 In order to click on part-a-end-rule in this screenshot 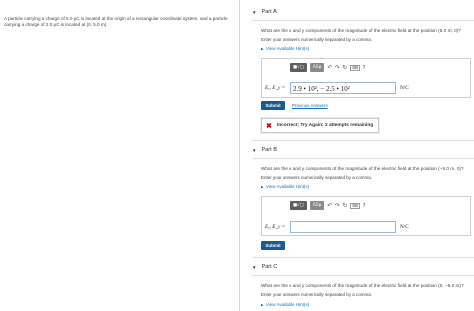, I will do `click(363, 140)`.